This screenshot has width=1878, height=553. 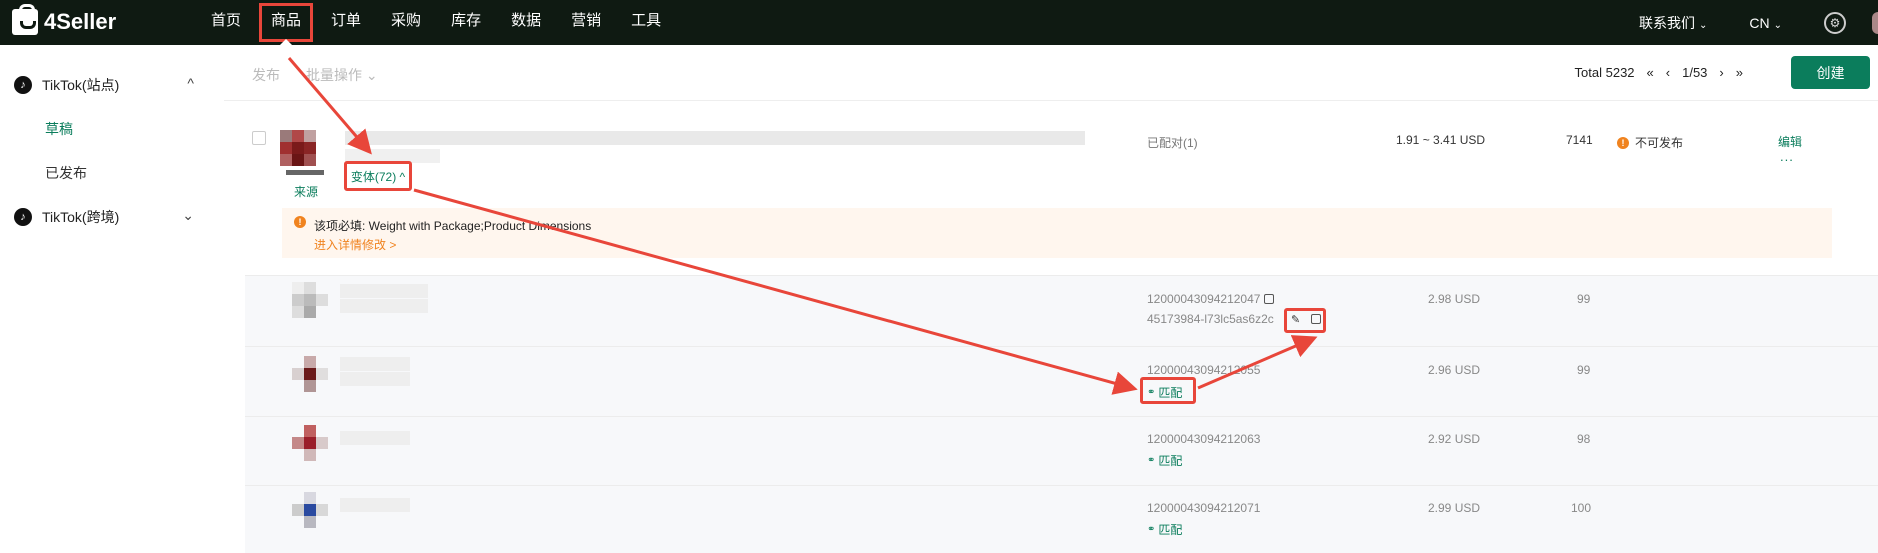 What do you see at coordinates (1051, 73) in the screenshot?
I see `list-toolbar: 发布 批量操作 ⌄ Total 5232 « ‹ 1/53 › » 创建` at bounding box center [1051, 73].